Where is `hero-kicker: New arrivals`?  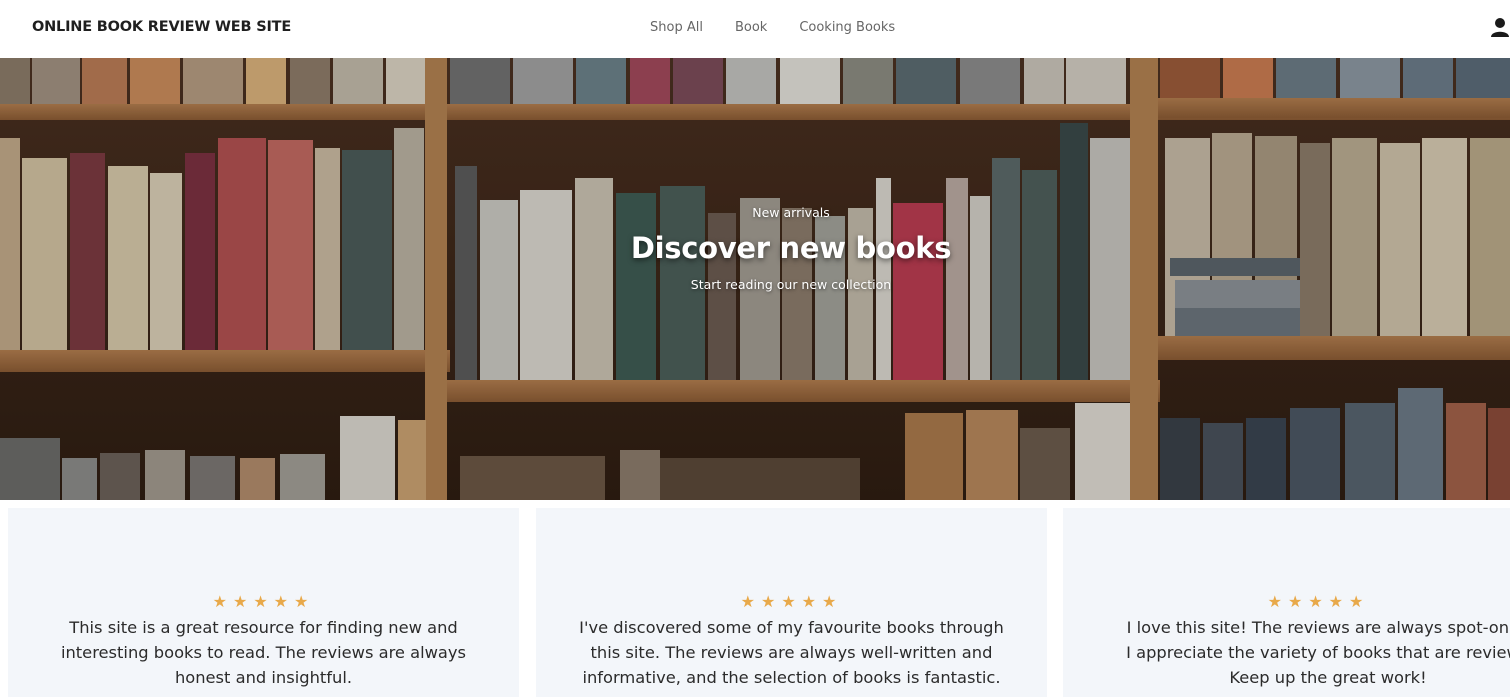
hero-kicker: New arrivals is located at coordinates (791, 212).